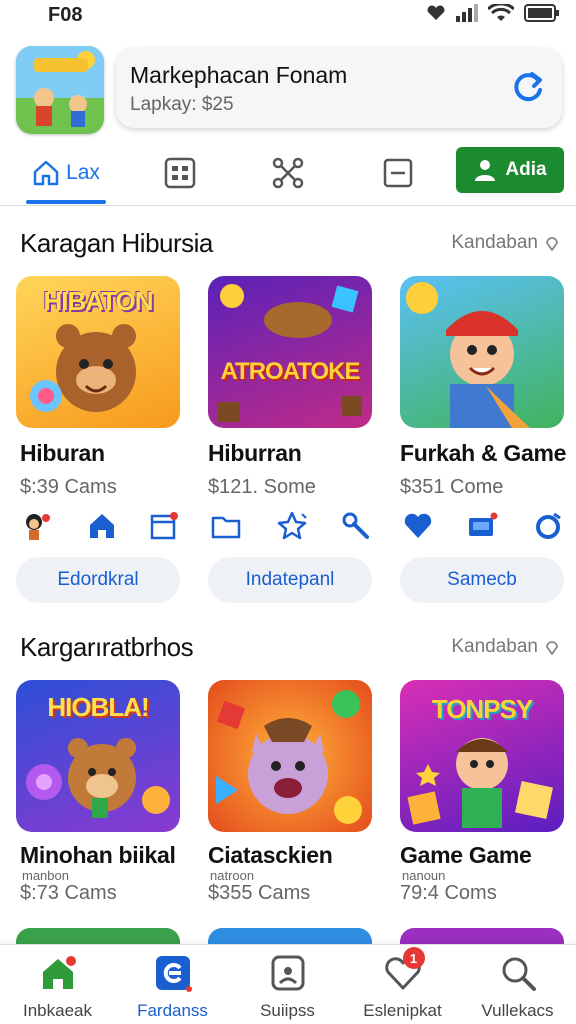  What do you see at coordinates (255, 453) in the screenshot?
I see `game-2-name: Hiburran` at bounding box center [255, 453].